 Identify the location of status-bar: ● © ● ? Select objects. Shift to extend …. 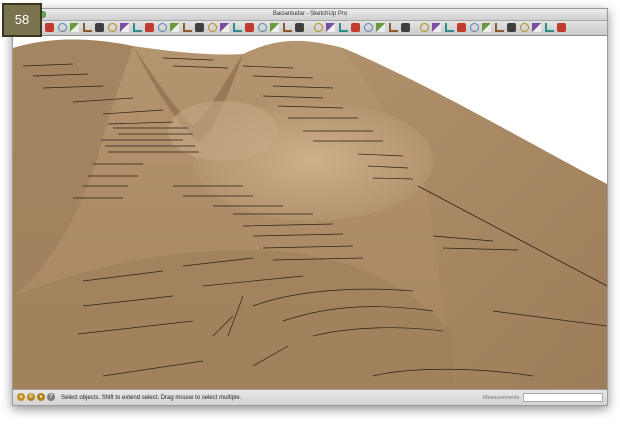
(310, 397).